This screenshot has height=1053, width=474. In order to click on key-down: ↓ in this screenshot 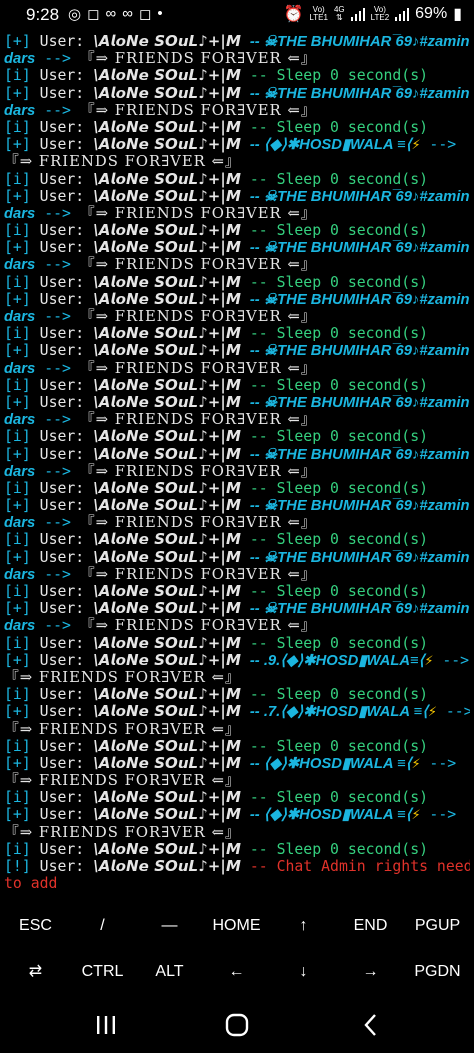, I will do `click(303, 972)`.